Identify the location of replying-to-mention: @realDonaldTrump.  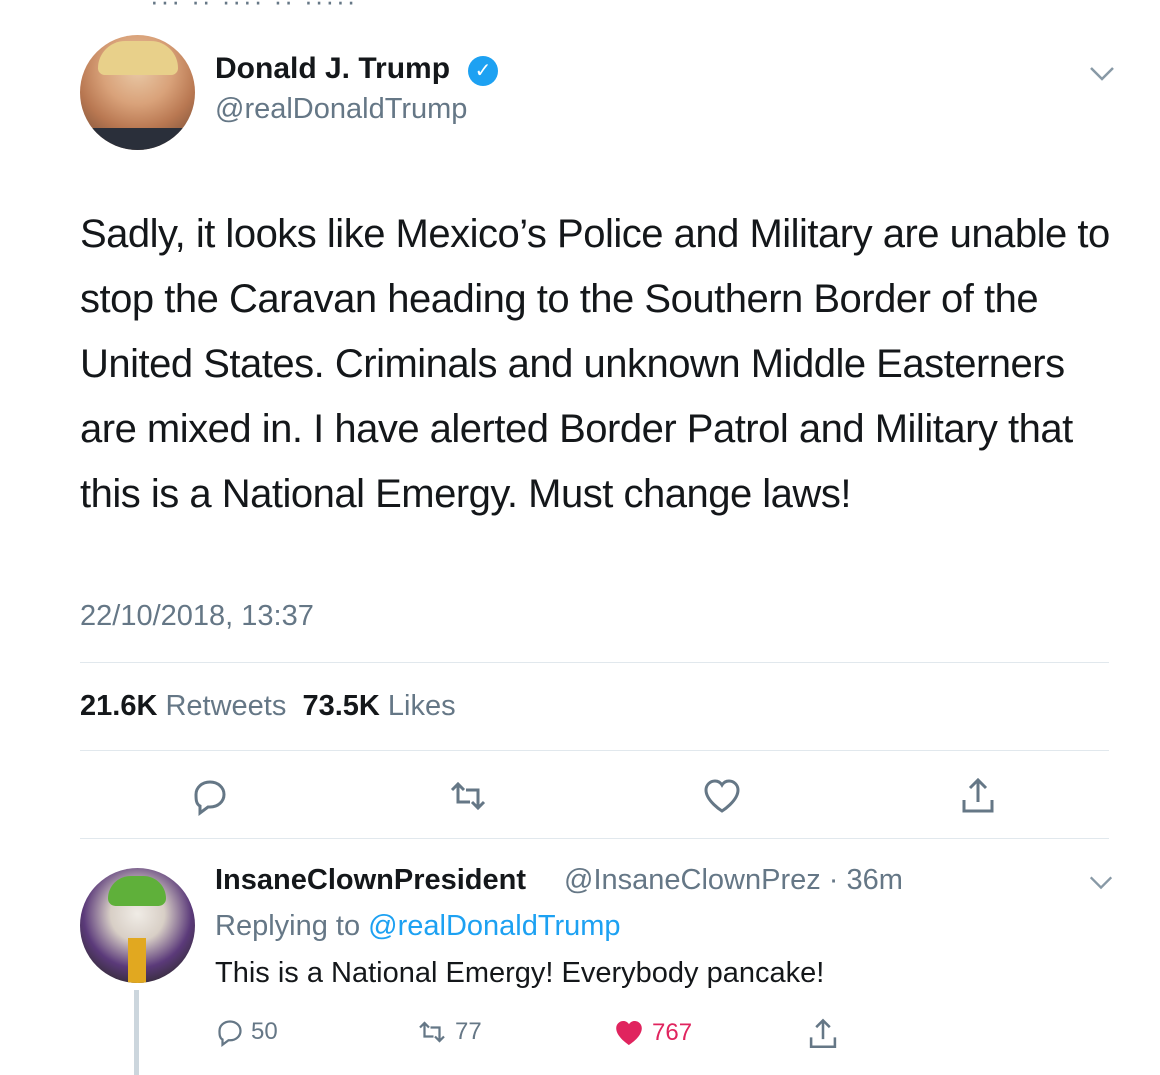
(494, 926).